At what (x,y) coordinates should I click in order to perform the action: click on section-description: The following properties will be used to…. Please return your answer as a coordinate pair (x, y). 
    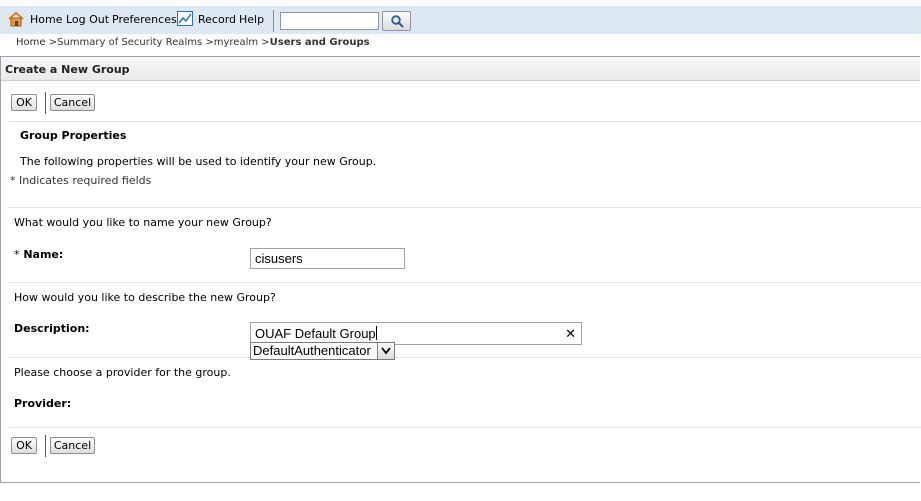
    Looking at the image, I should click on (198, 161).